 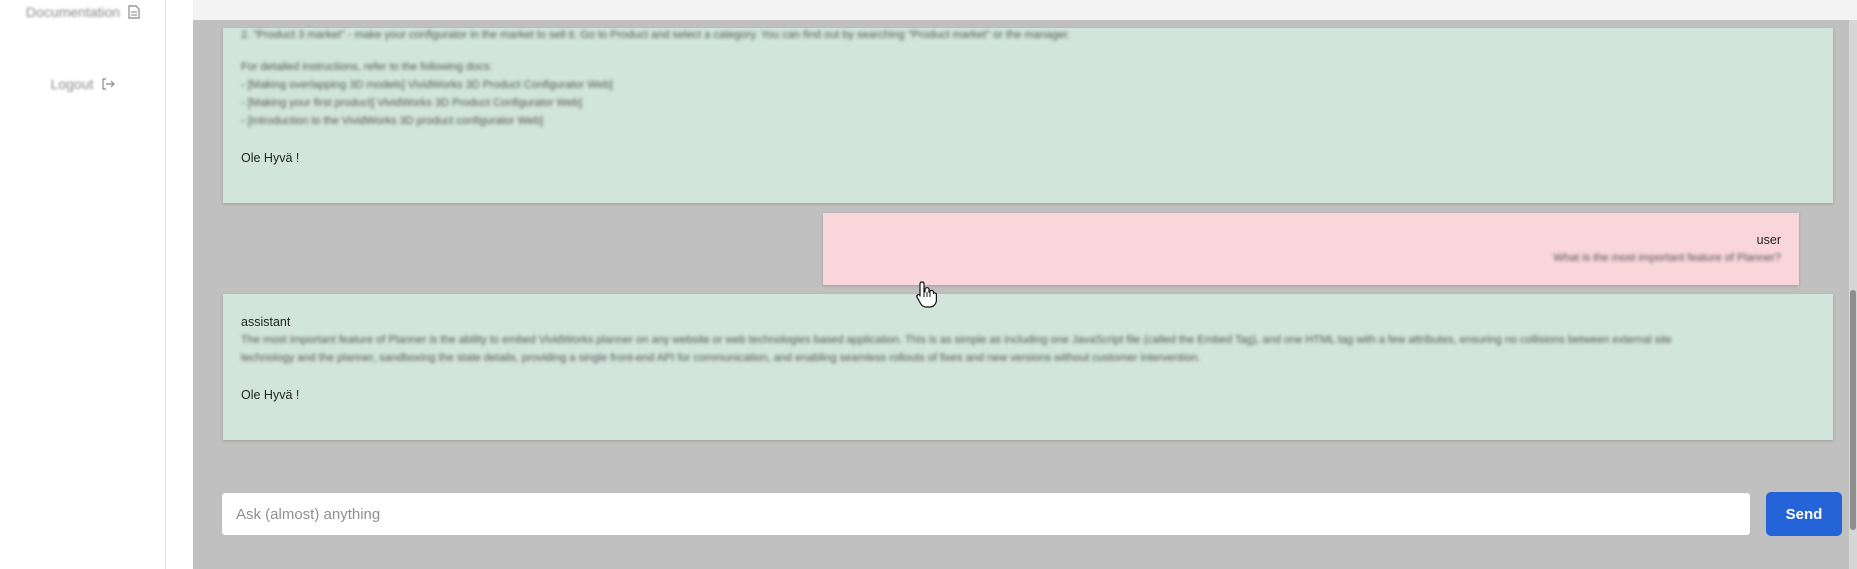 I want to click on logout-arrow-icon, so click(x=108, y=84).